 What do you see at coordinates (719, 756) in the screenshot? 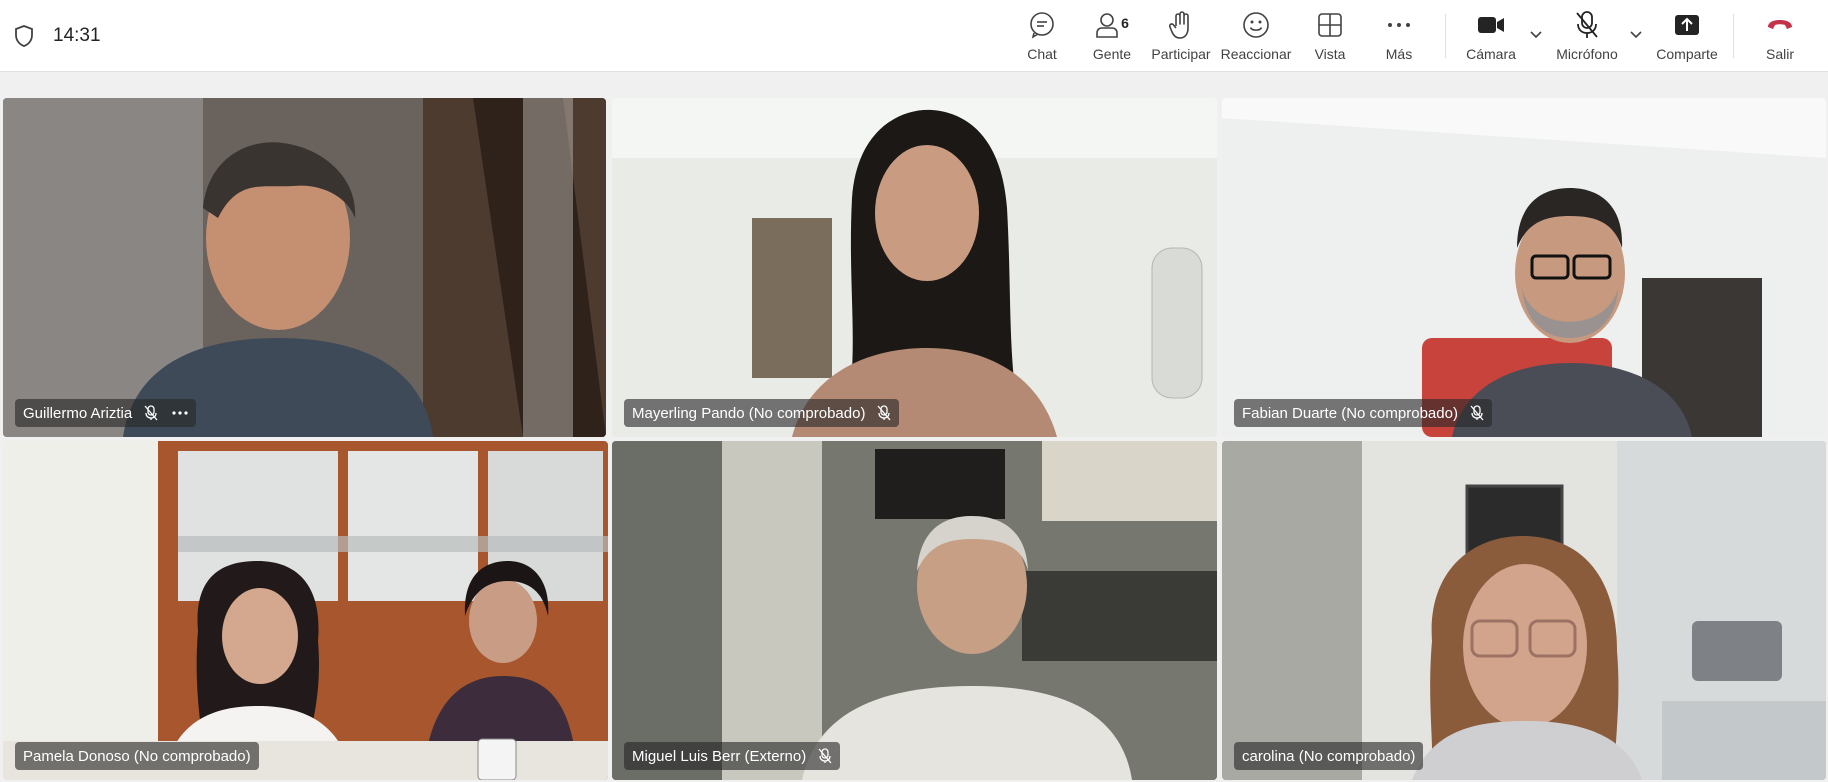
I see `participant-name: Miguel Luis Berr (Externo)` at bounding box center [719, 756].